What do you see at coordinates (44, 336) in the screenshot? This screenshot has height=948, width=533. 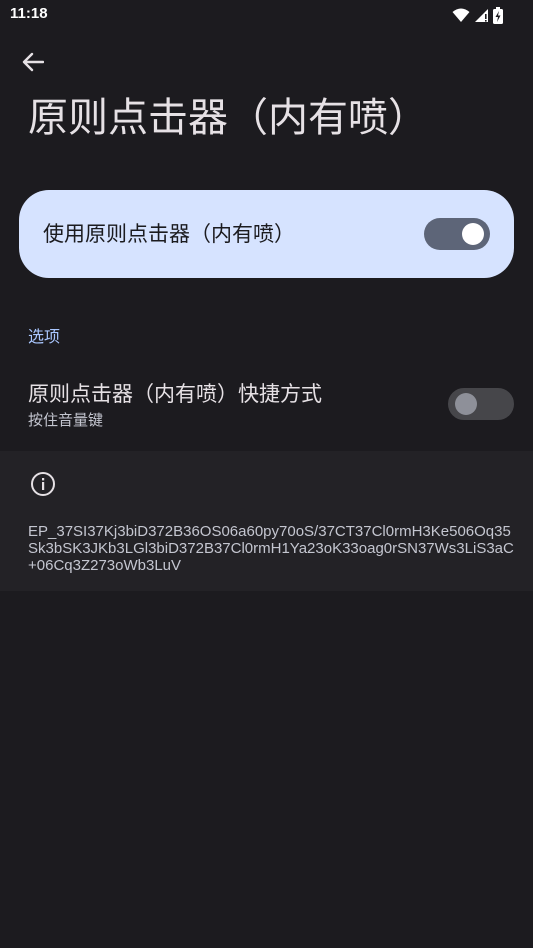 I see `section-header-options: 选项` at bounding box center [44, 336].